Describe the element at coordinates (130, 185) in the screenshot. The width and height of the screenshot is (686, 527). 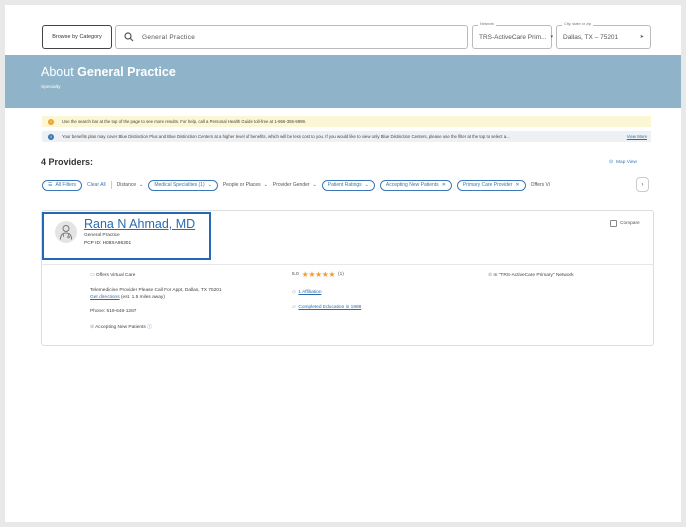
I see `distance-filter: Distance ⌄` at that location.